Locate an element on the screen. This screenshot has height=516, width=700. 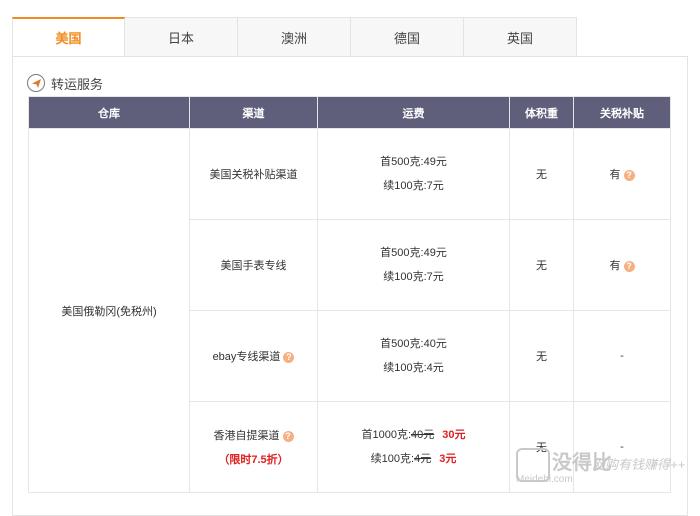
fee-first-weight: 首500克:40元 is located at coordinates (413, 344).